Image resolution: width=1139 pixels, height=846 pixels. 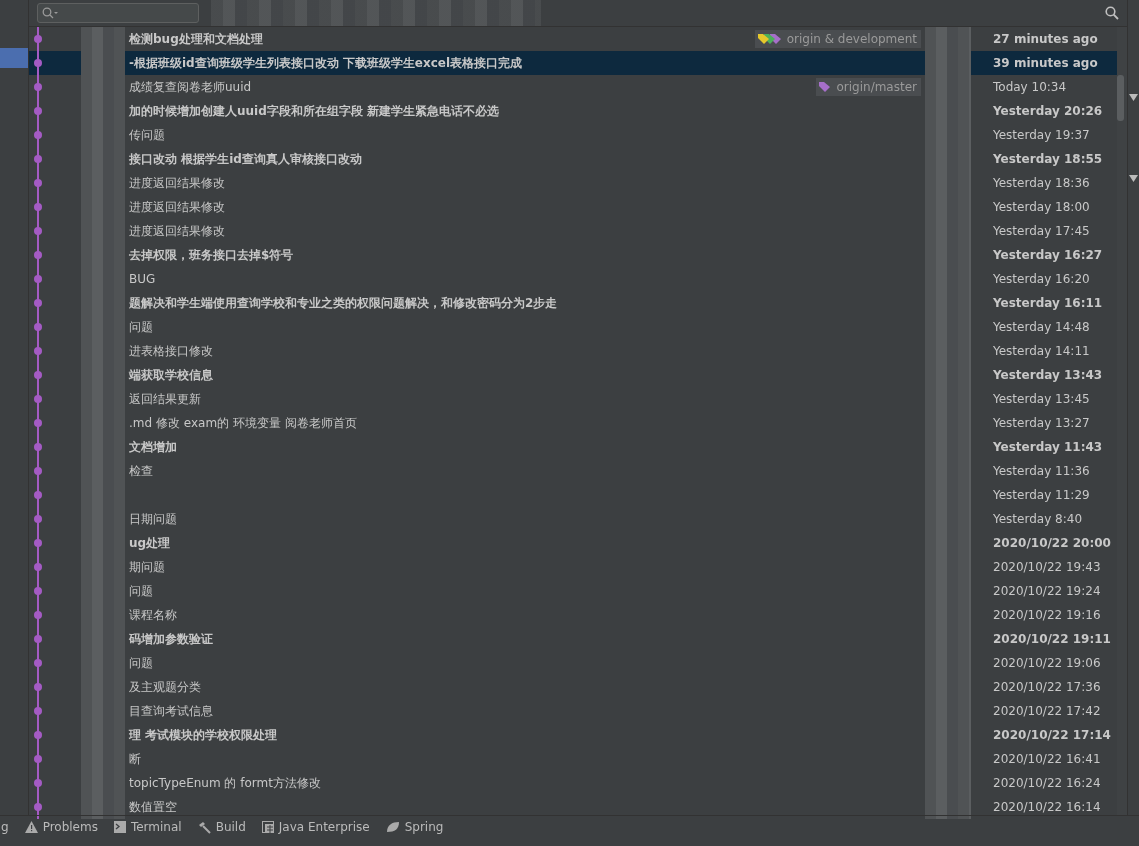 I want to click on commit-date: Yesterday 18:55, so click(x=1048, y=159).